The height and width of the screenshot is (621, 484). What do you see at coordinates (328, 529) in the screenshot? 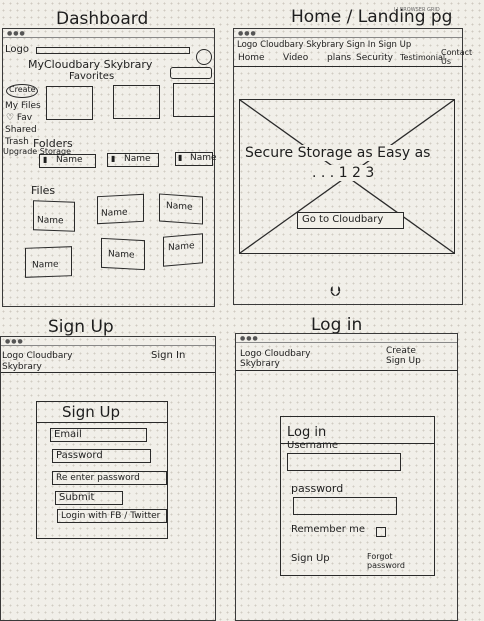
I see `remember-me-label: Remember me` at bounding box center [328, 529].